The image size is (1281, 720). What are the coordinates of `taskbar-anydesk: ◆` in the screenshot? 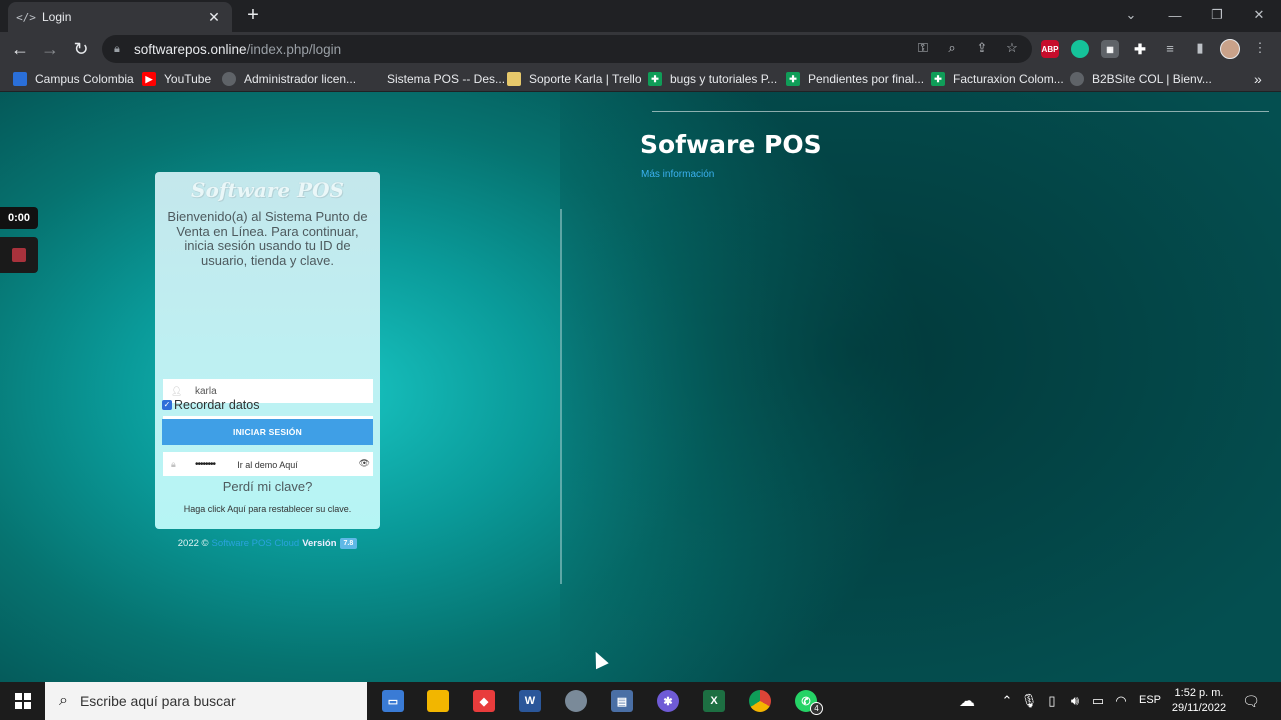 It's located at (484, 701).